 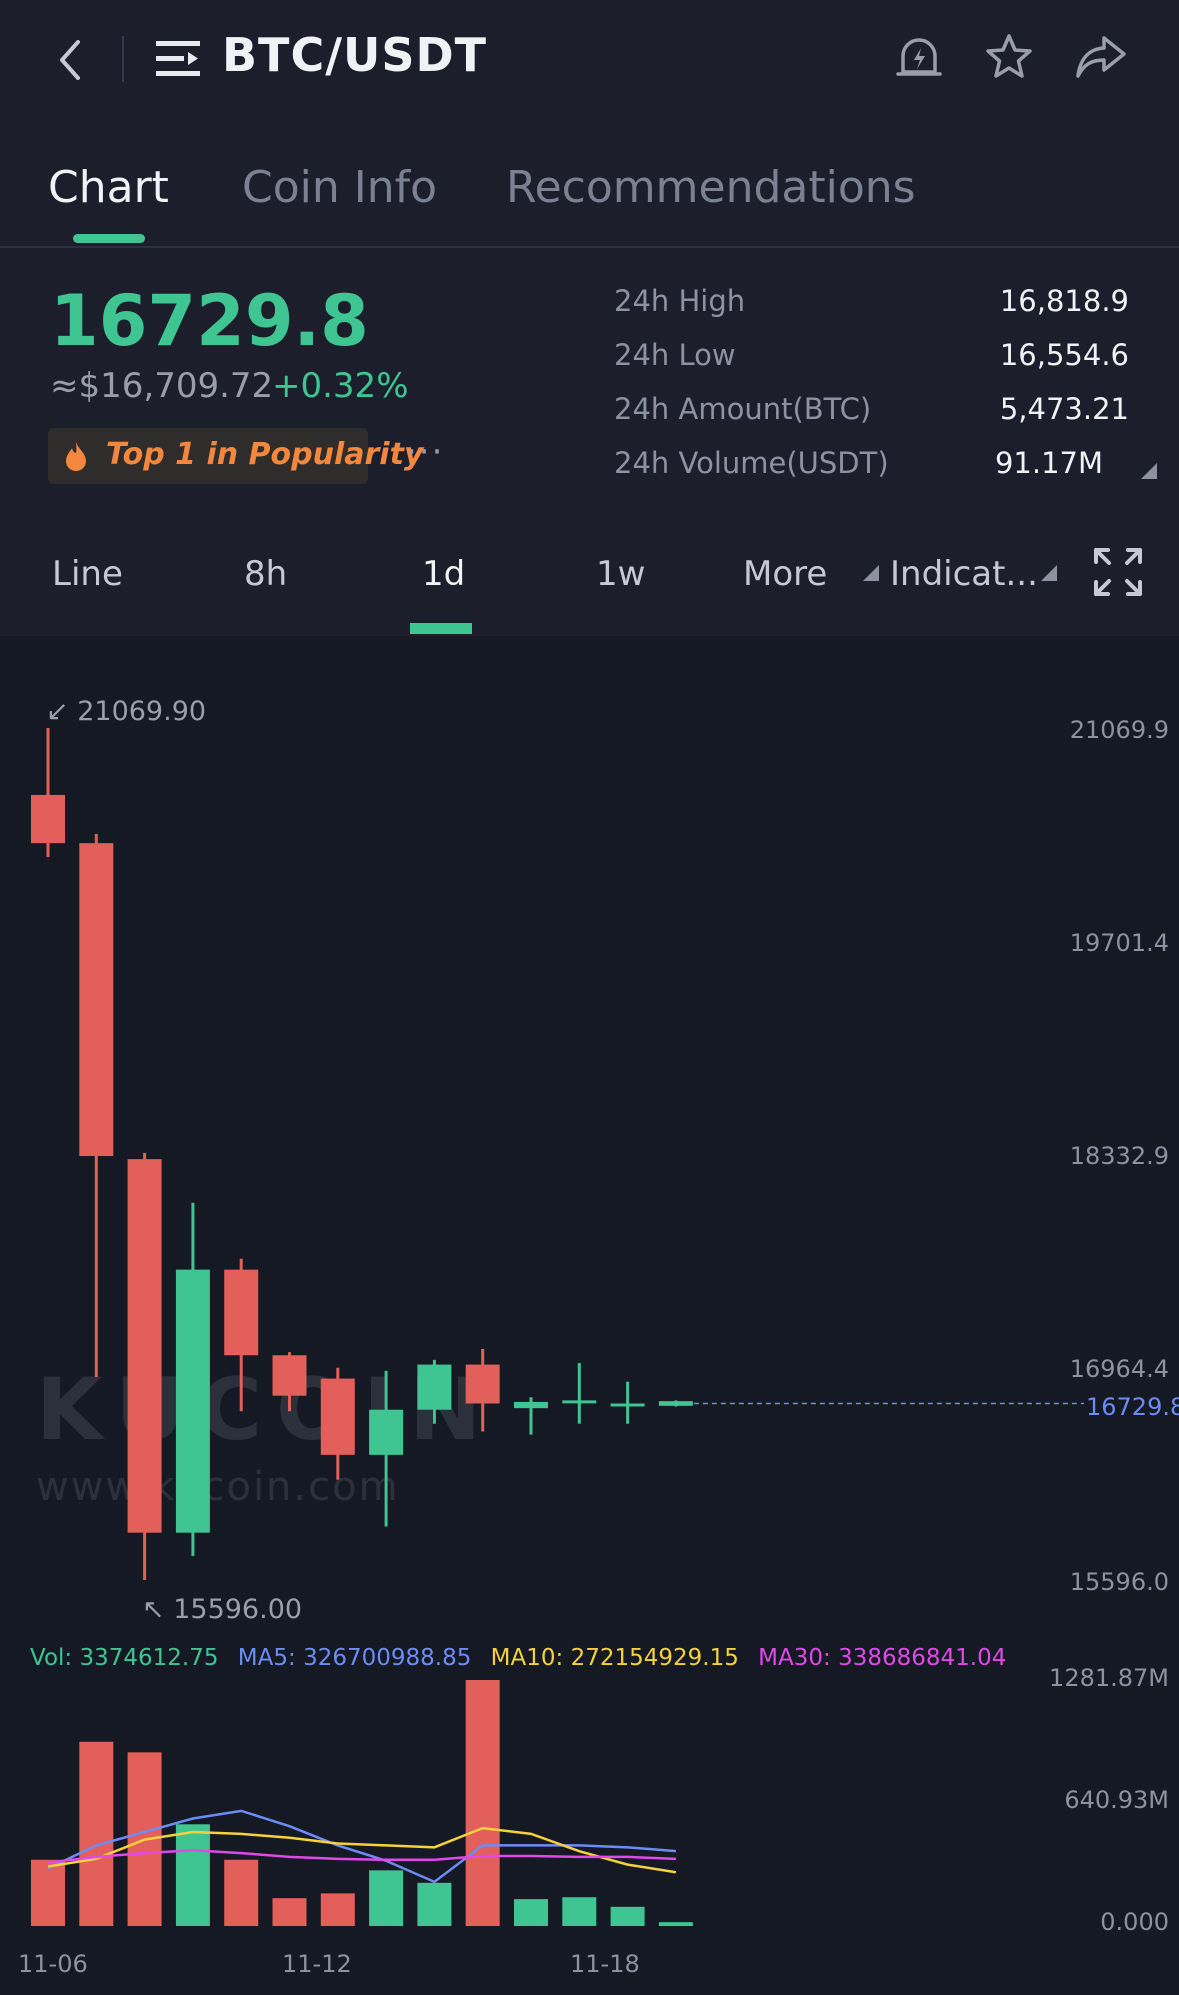 What do you see at coordinates (317, 1964) in the screenshot?
I see `date-tick: 11-12` at bounding box center [317, 1964].